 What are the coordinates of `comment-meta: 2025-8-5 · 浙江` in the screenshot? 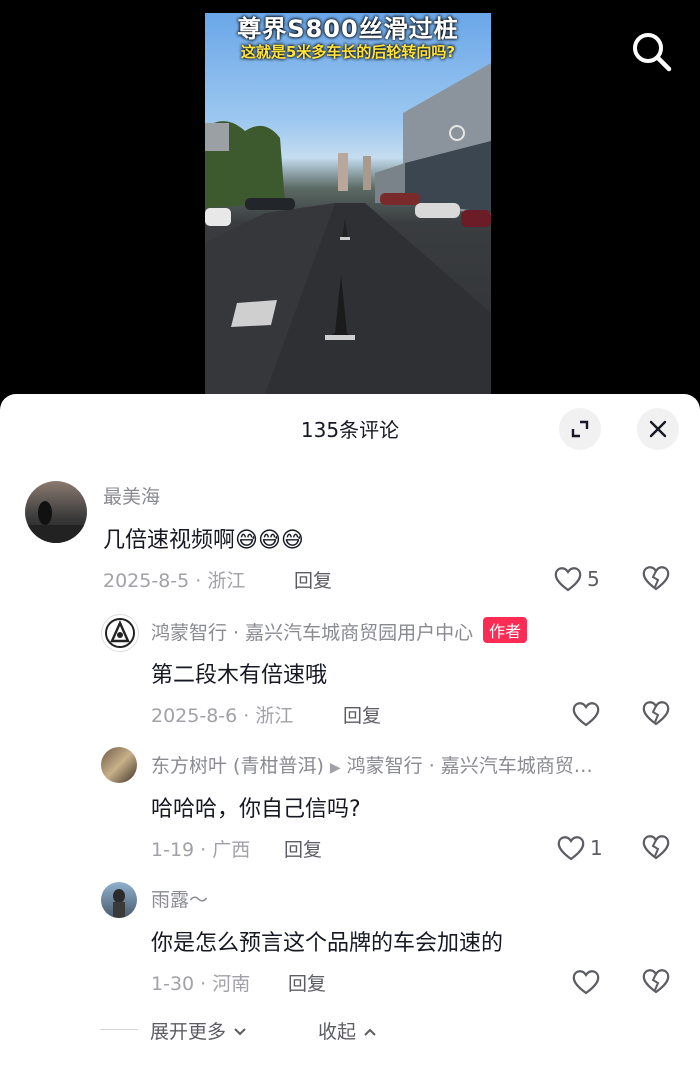 It's located at (174, 581).